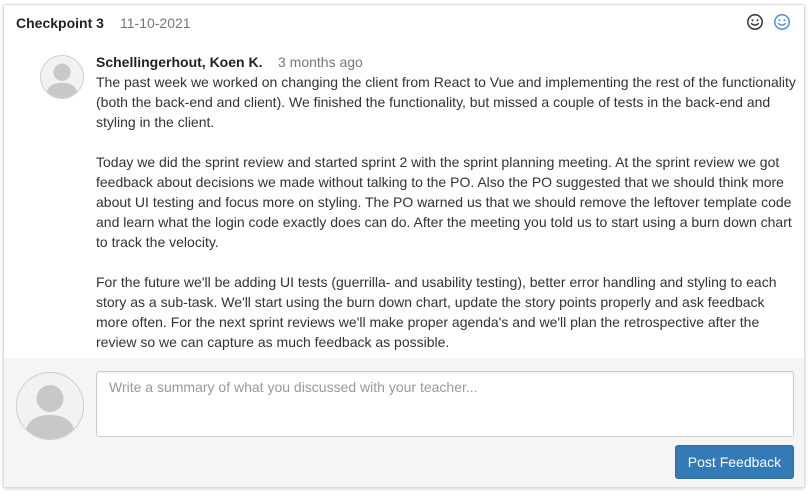 The height and width of the screenshot is (496, 812). Describe the element at coordinates (404, 23) in the screenshot. I see `panel-header: Checkpoint 3 11-10-2021` at that location.